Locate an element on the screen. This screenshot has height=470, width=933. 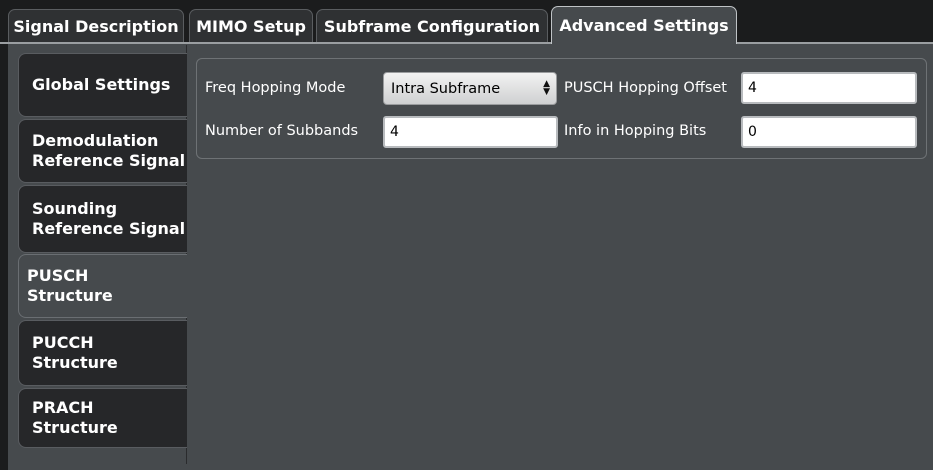
number-of-subbands-input: 4 is located at coordinates (470, 132).